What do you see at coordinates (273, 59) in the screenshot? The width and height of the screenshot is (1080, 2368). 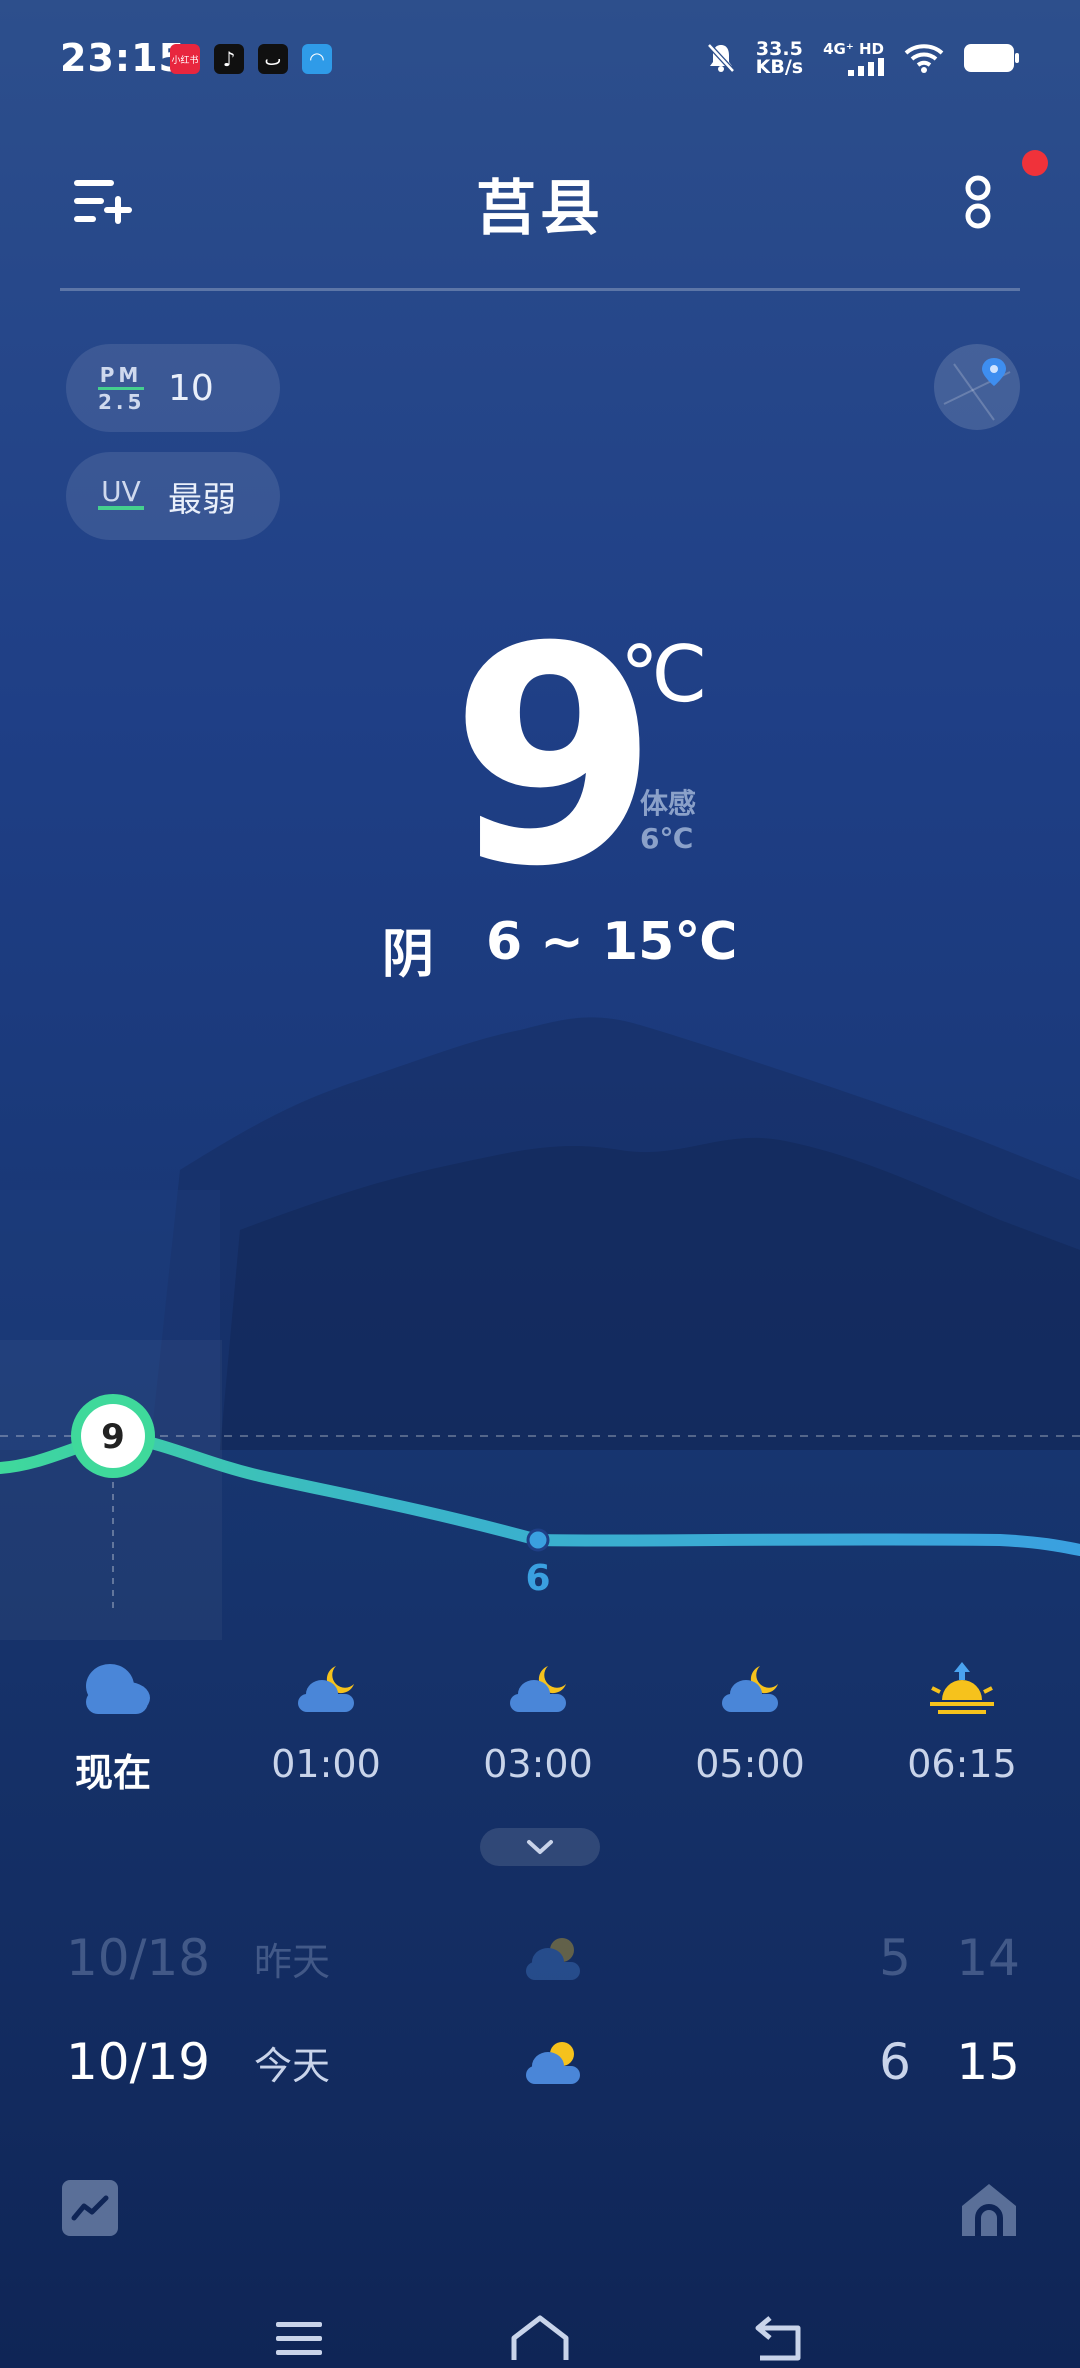 I see `smile-app-icon: ٮ` at bounding box center [273, 59].